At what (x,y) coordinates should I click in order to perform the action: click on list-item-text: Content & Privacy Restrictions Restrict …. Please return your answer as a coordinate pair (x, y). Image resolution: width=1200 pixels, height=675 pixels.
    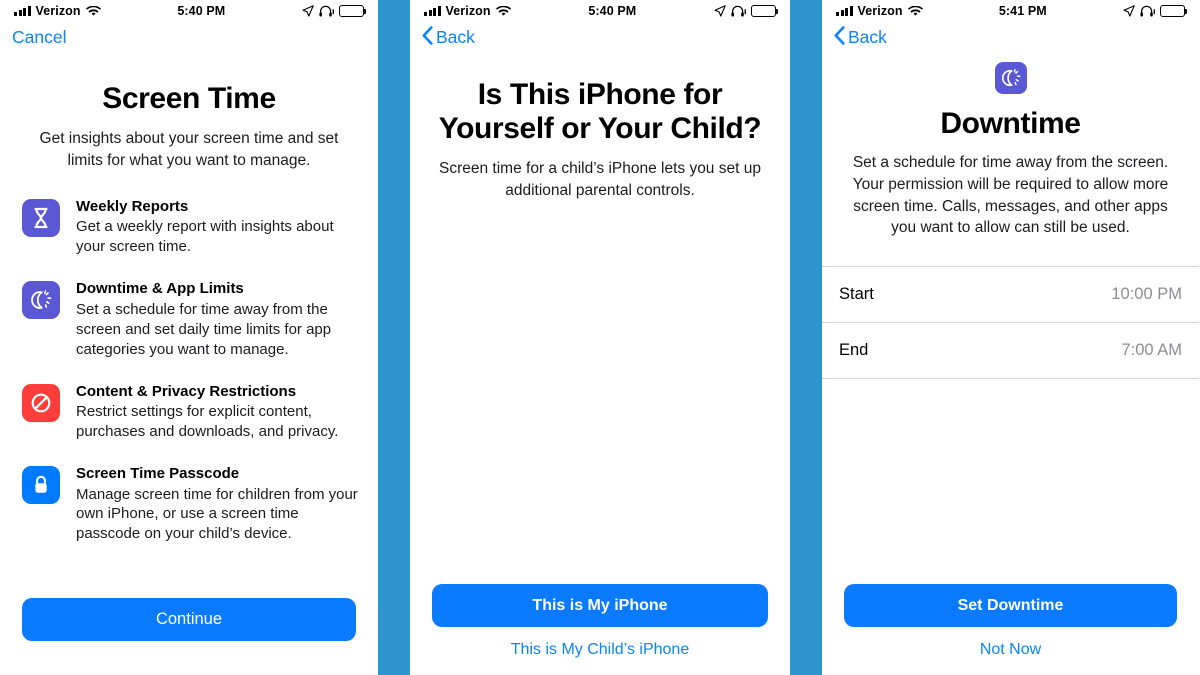
    Looking at the image, I should click on (219, 412).